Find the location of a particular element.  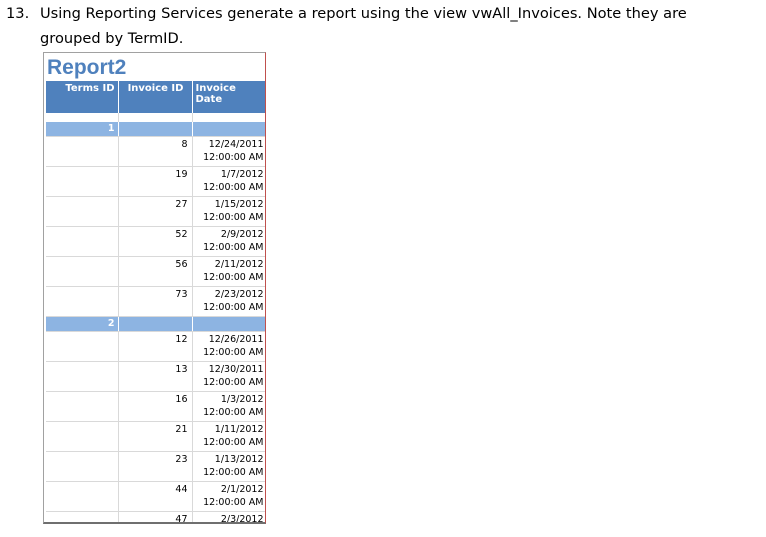

invoice-date-cell: 1/11/2012 12:00:00 AM is located at coordinates (228, 436).